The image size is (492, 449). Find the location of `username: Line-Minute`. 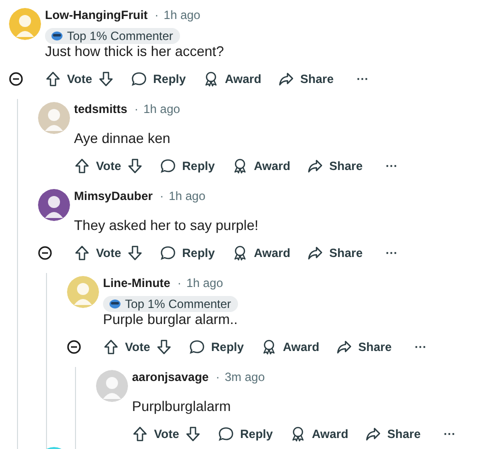

username: Line-Minute is located at coordinates (136, 283).